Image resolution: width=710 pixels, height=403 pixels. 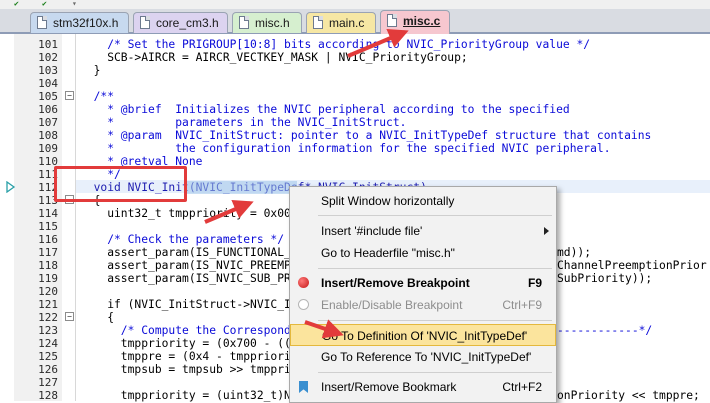 I want to click on code-fragment-text: md));, so click(x=574, y=252).